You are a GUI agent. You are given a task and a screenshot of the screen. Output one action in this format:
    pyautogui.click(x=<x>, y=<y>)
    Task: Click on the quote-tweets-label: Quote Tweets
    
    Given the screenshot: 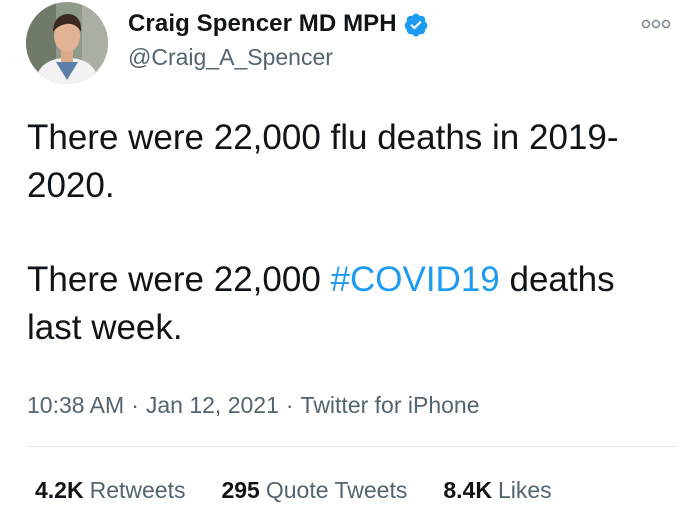 What is the action you would take?
    pyautogui.click(x=336, y=490)
    